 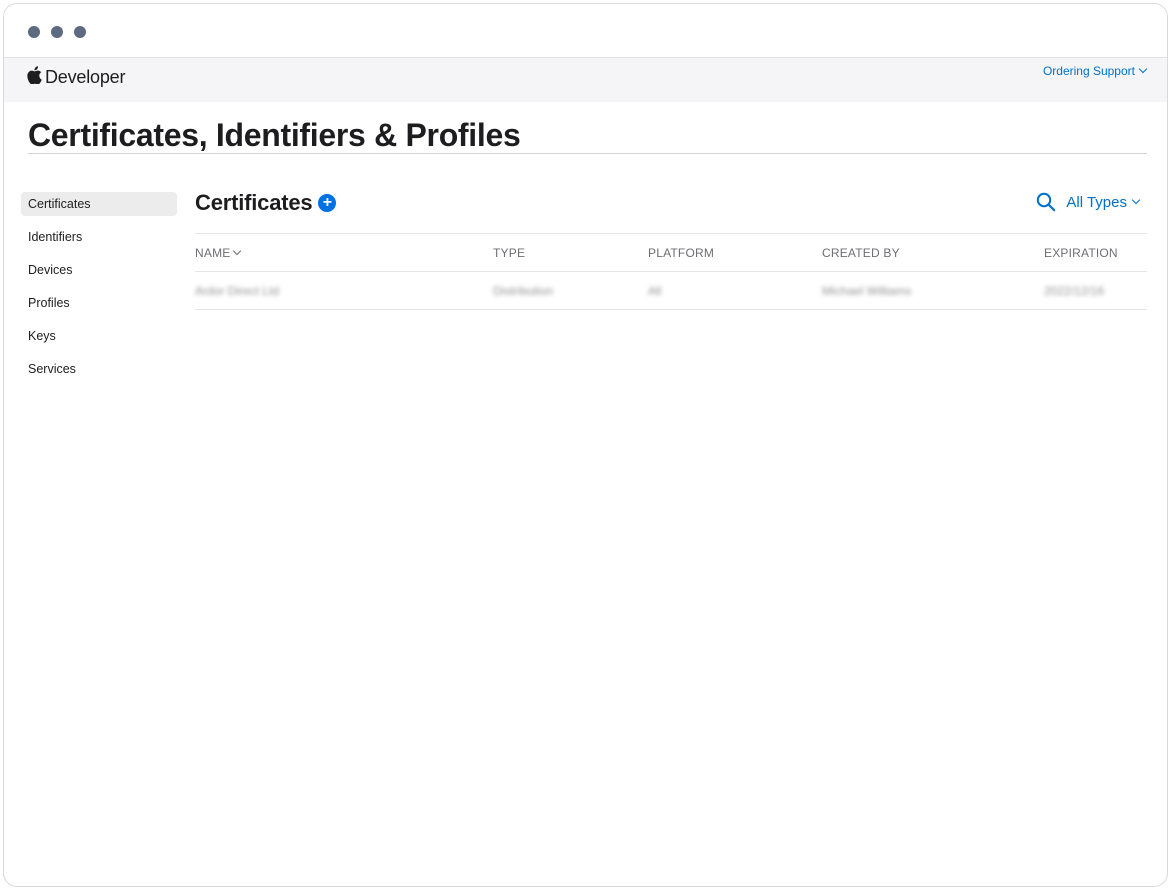 What do you see at coordinates (655, 290) in the screenshot?
I see `cell-platform: All` at bounding box center [655, 290].